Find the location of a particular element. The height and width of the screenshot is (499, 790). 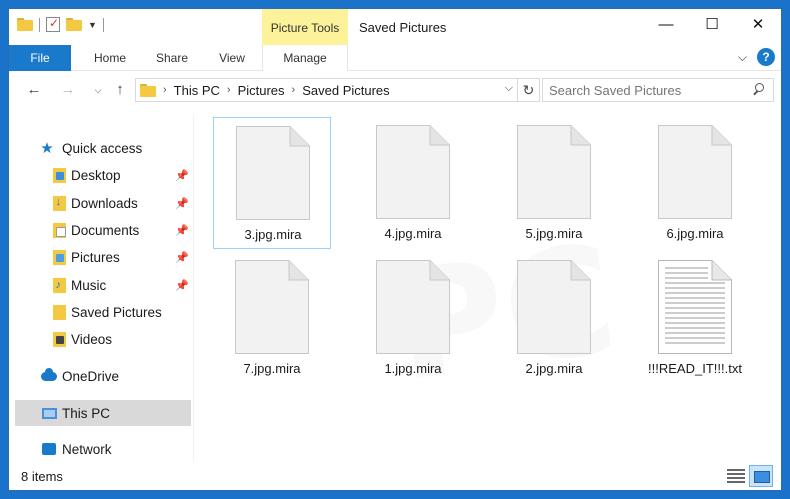

up-button: ↑ is located at coordinates (120, 90).